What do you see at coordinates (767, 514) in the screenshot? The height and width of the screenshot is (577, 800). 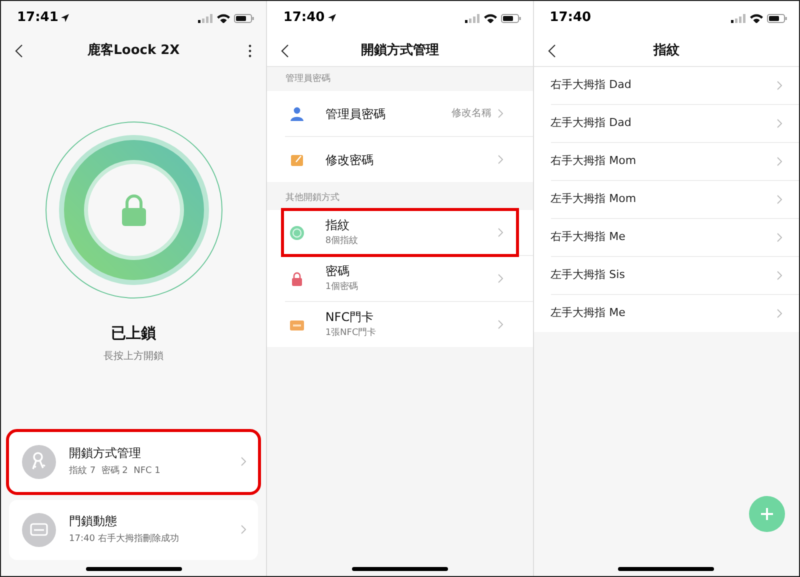 I see `plus-icon` at bounding box center [767, 514].